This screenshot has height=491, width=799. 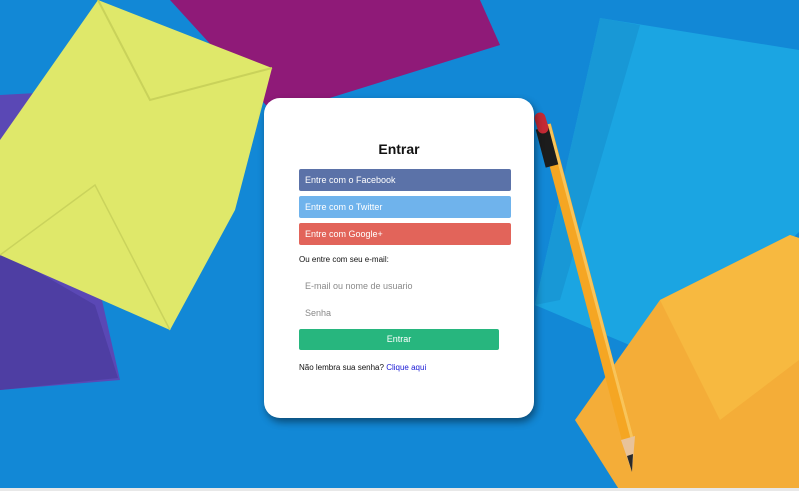 What do you see at coordinates (399, 313) in the screenshot?
I see `password-field` at bounding box center [399, 313].